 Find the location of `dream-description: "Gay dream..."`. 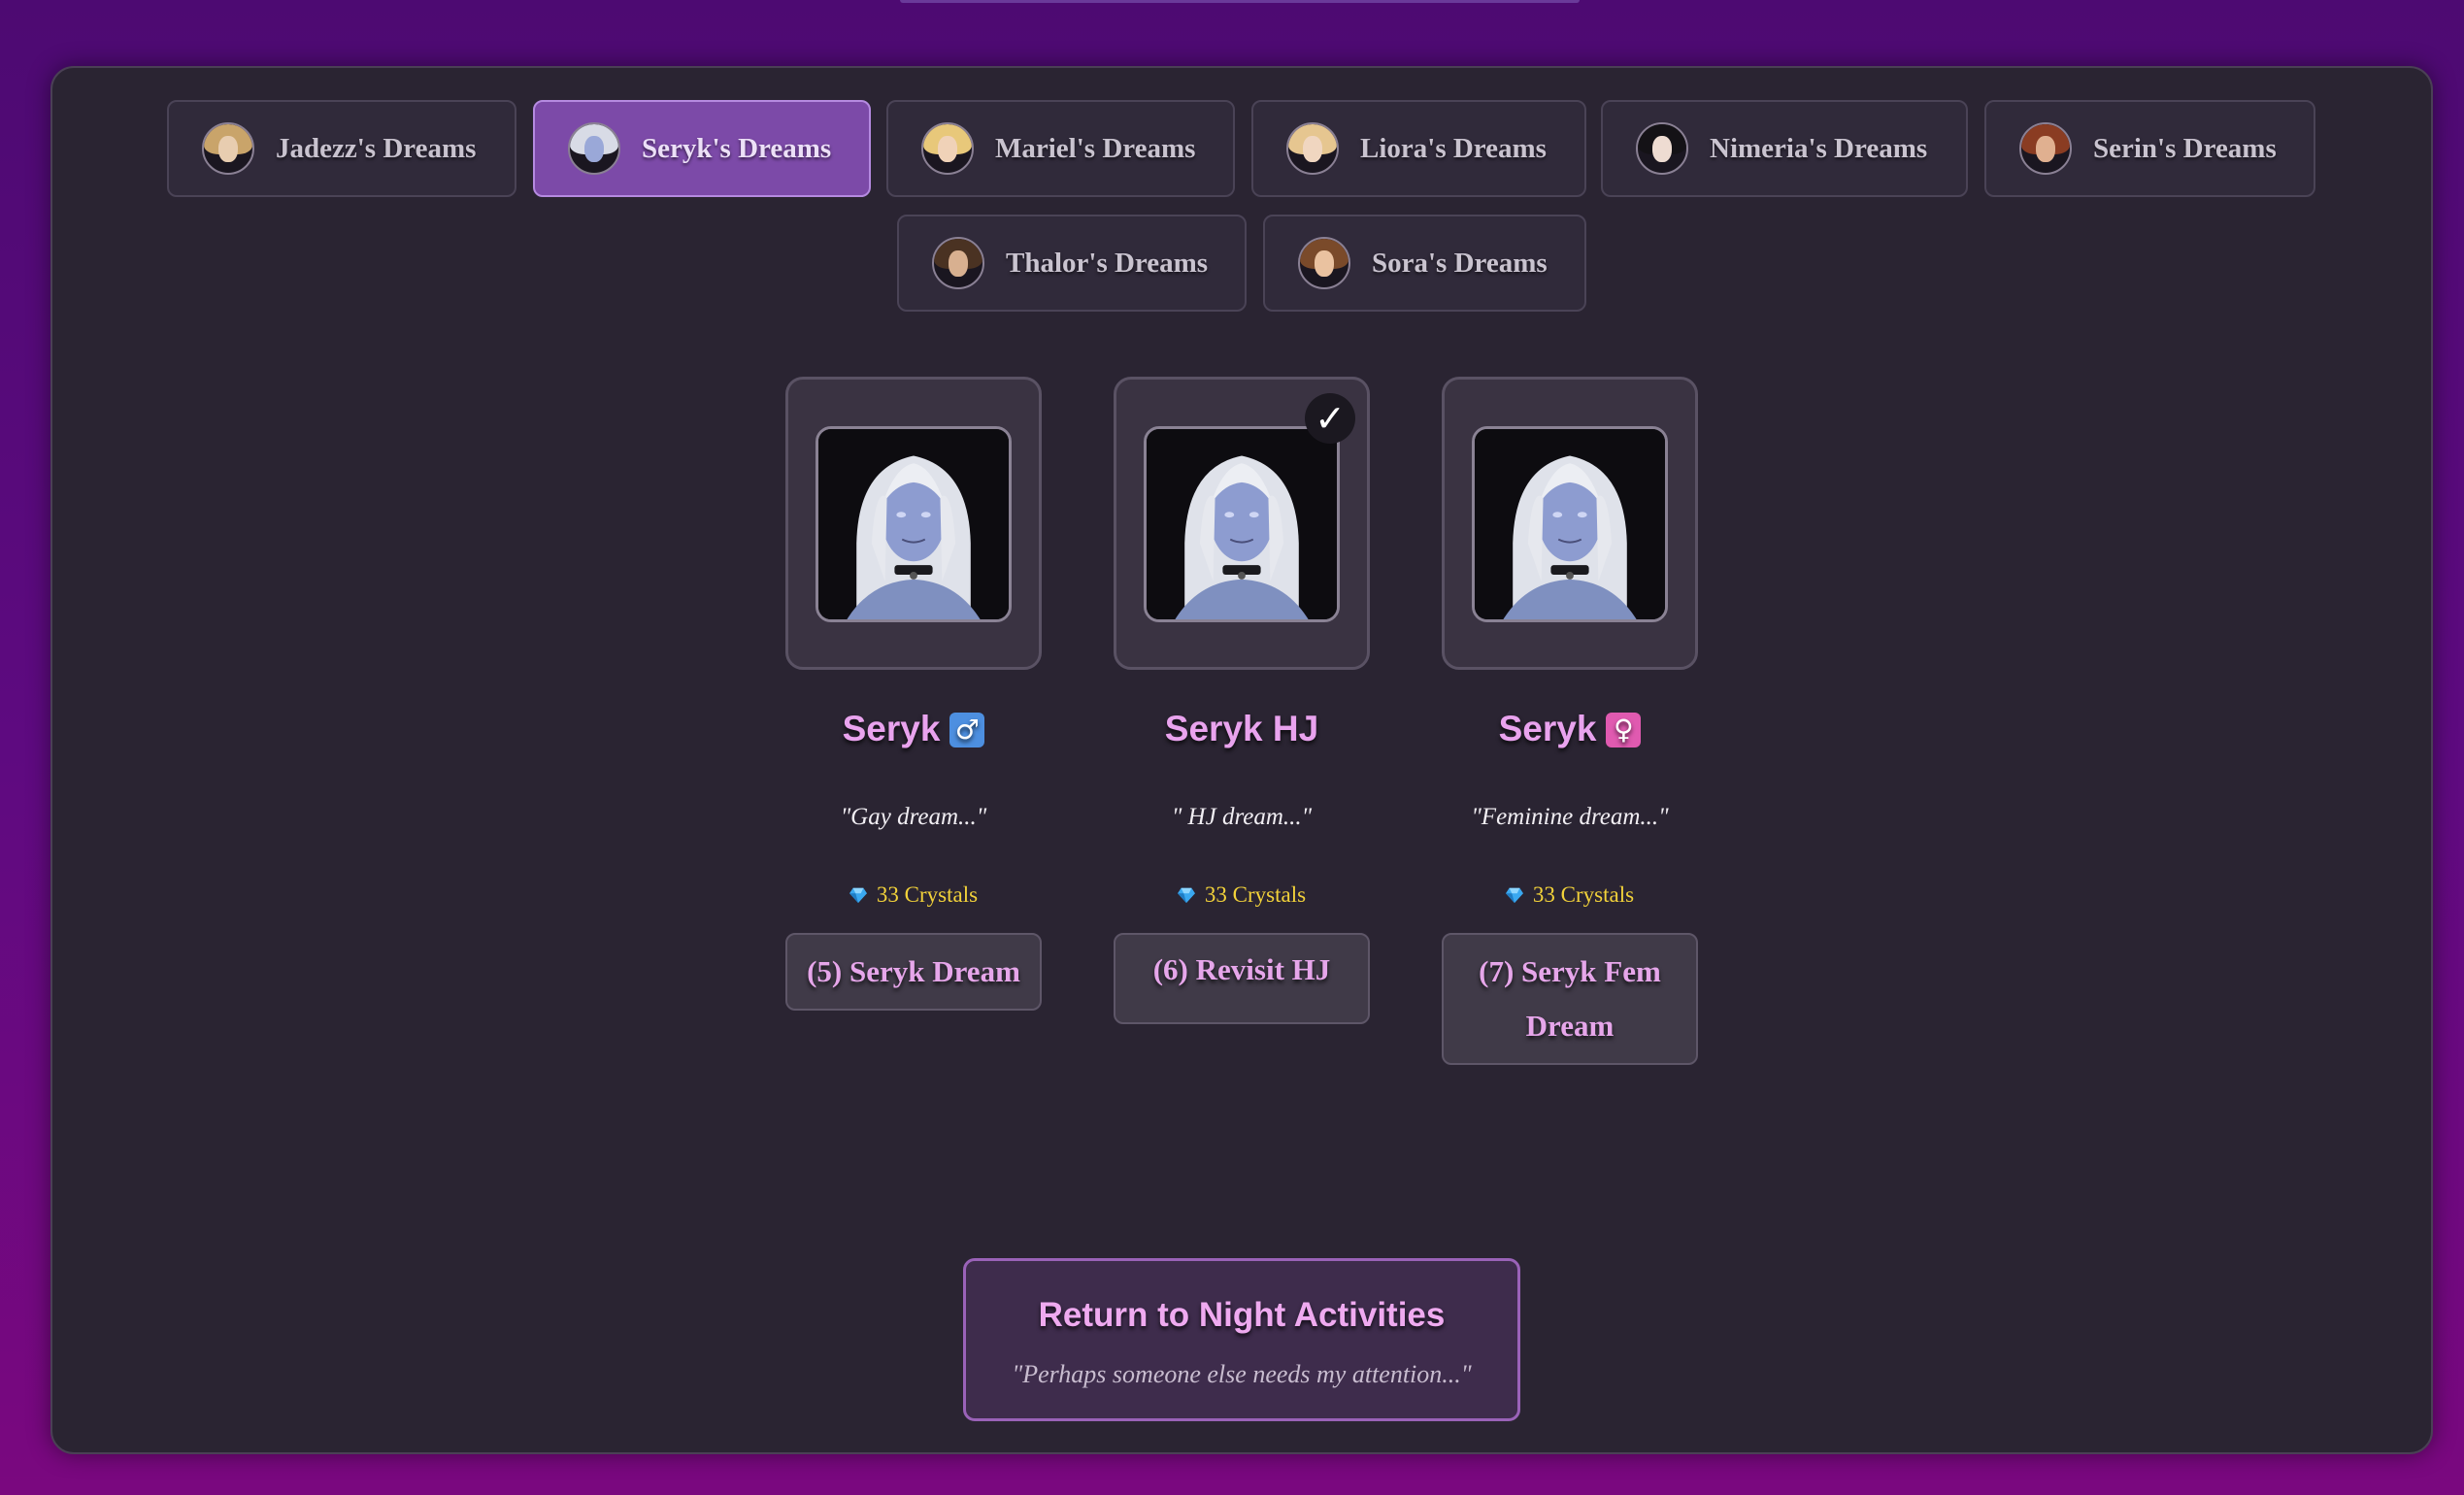

dream-description: "Gay dream..." is located at coordinates (913, 817).